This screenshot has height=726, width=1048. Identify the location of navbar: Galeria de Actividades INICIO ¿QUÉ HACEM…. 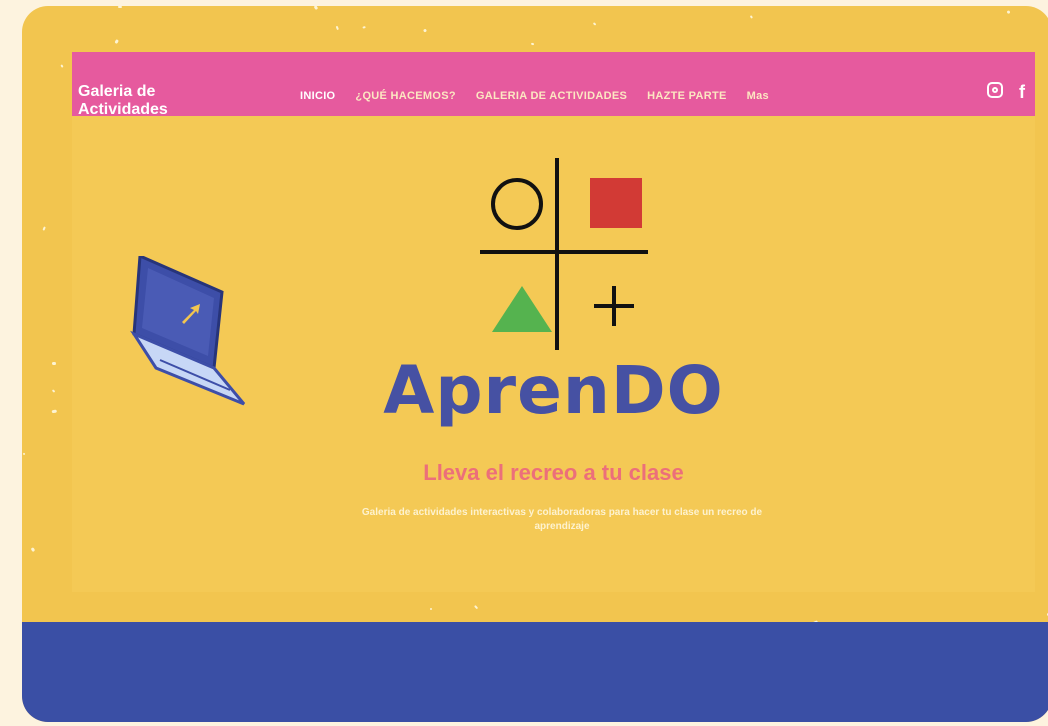
(553, 85).